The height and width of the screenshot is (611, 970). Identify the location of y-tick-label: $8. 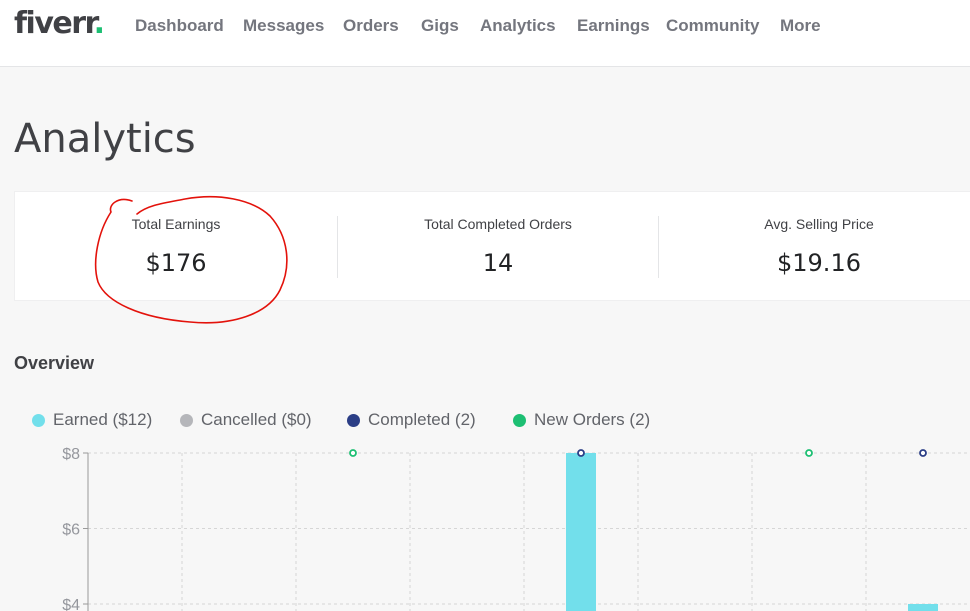
(71, 454).